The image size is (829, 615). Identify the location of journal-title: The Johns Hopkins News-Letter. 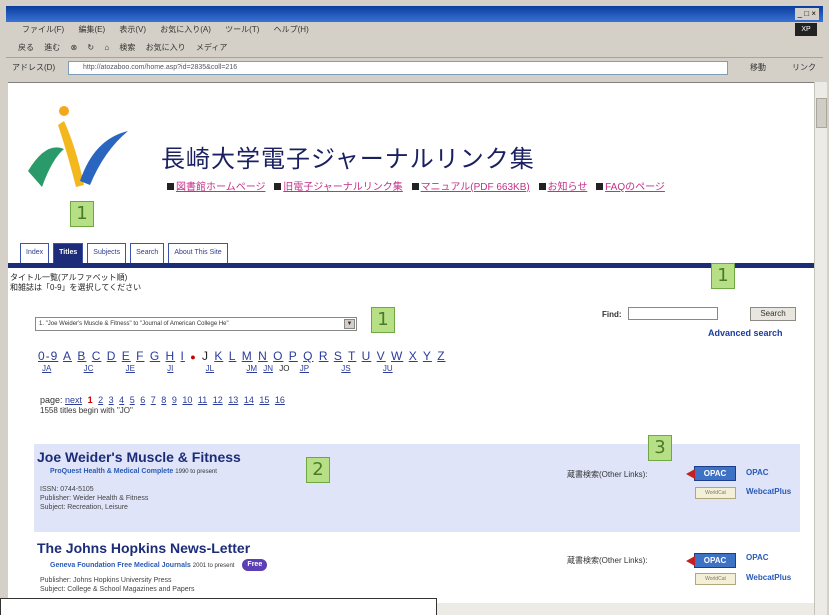
(143, 548).